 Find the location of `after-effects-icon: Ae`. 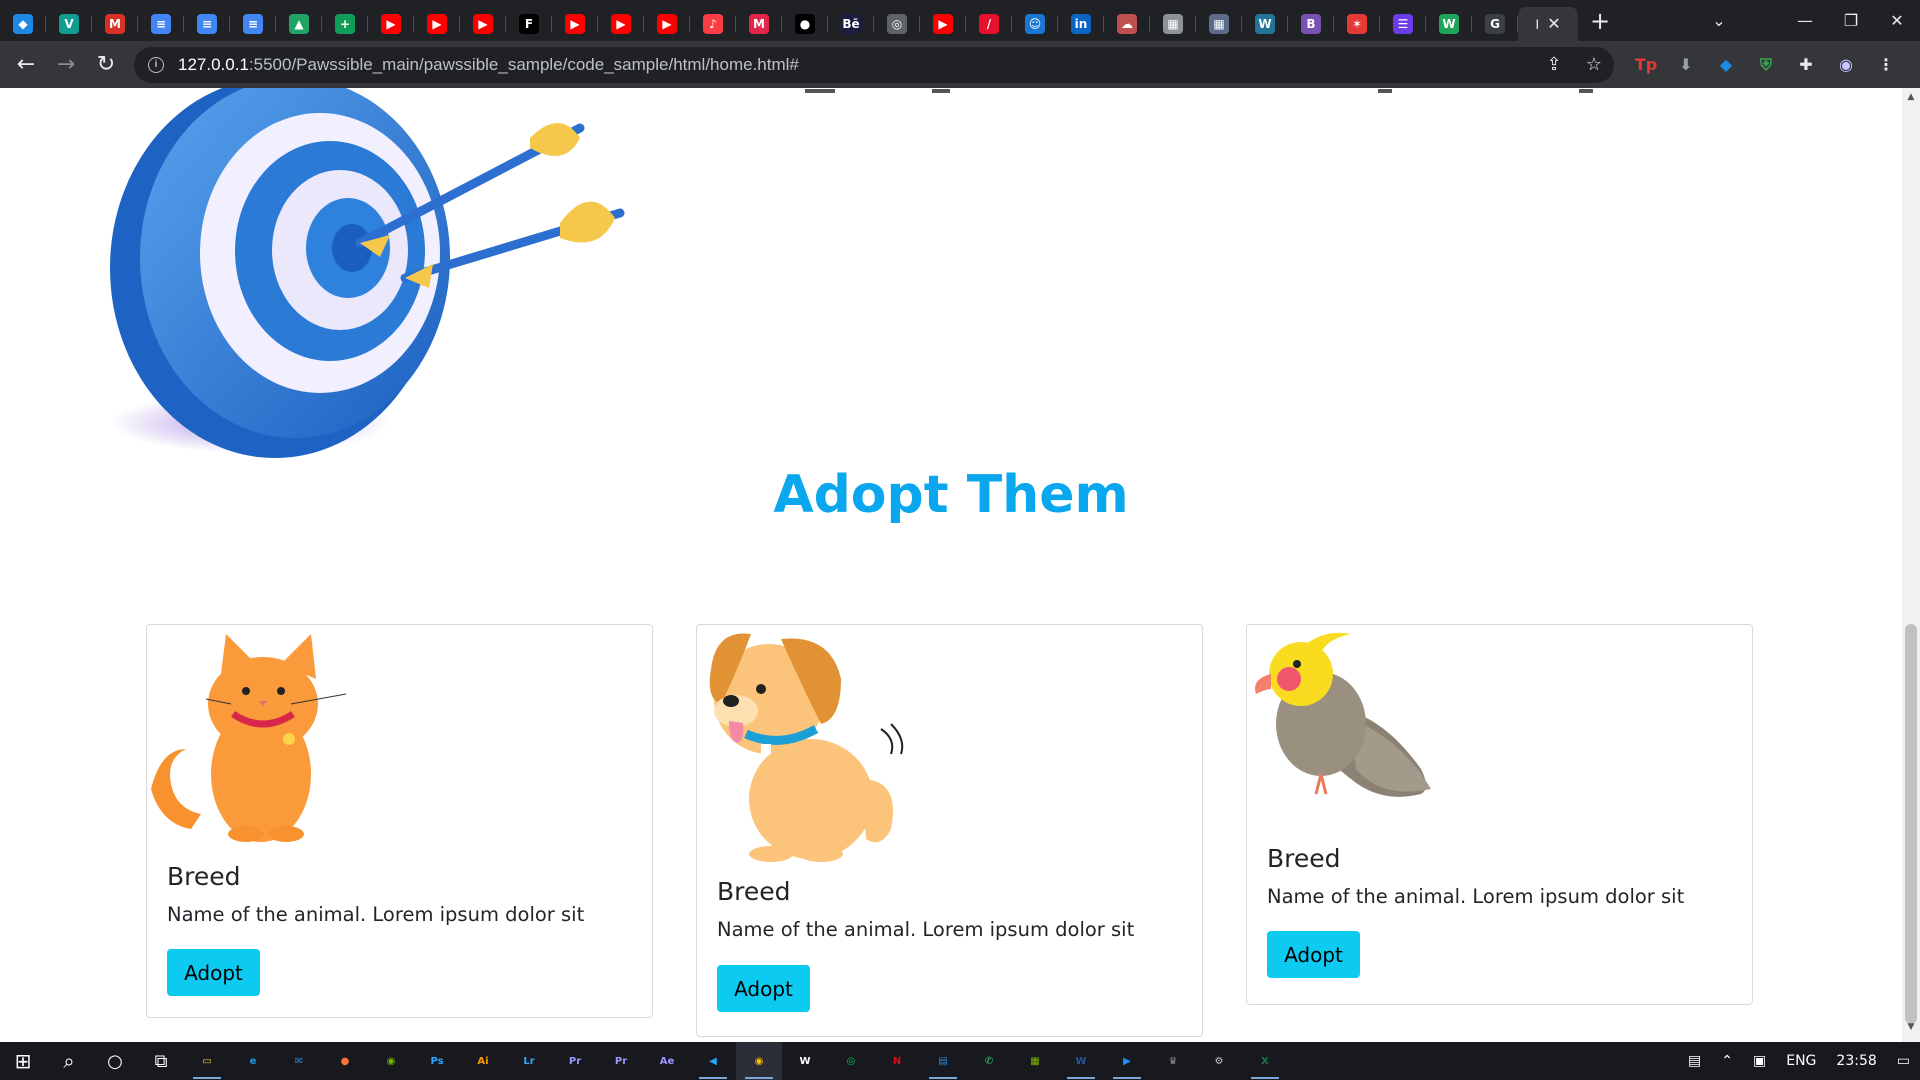

after-effects-icon: Ae is located at coordinates (667, 1061).